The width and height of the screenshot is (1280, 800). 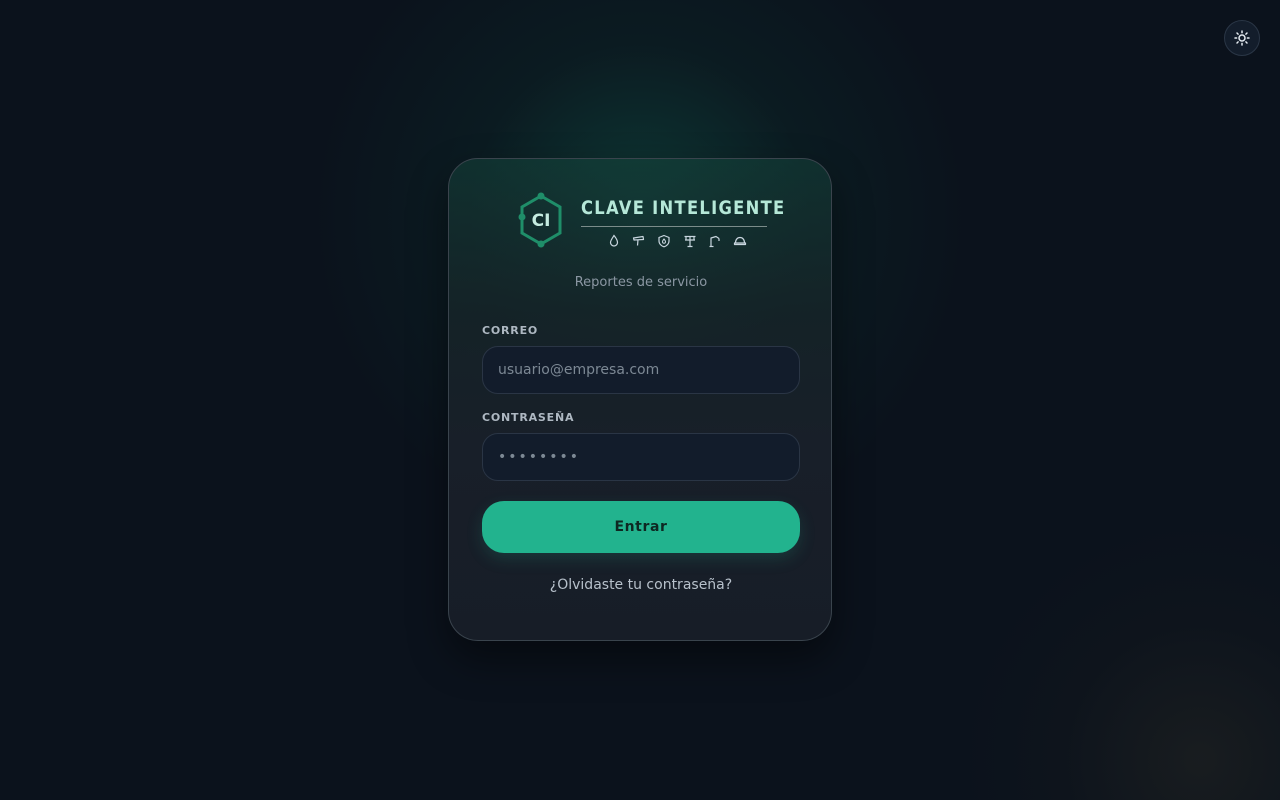 I want to click on helmet-icon, so click(x=740, y=240).